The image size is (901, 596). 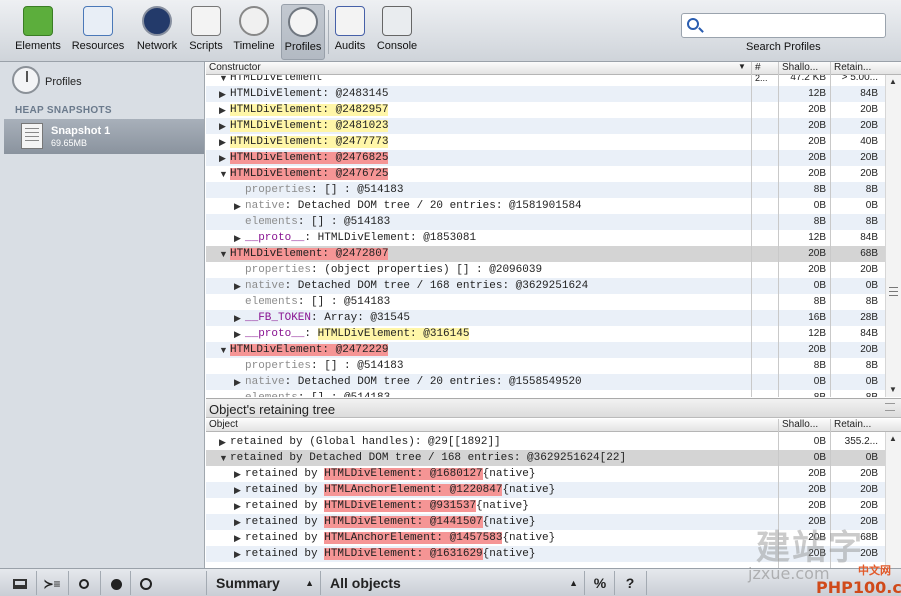 I want to click on column-object: Object, so click(x=223, y=424).